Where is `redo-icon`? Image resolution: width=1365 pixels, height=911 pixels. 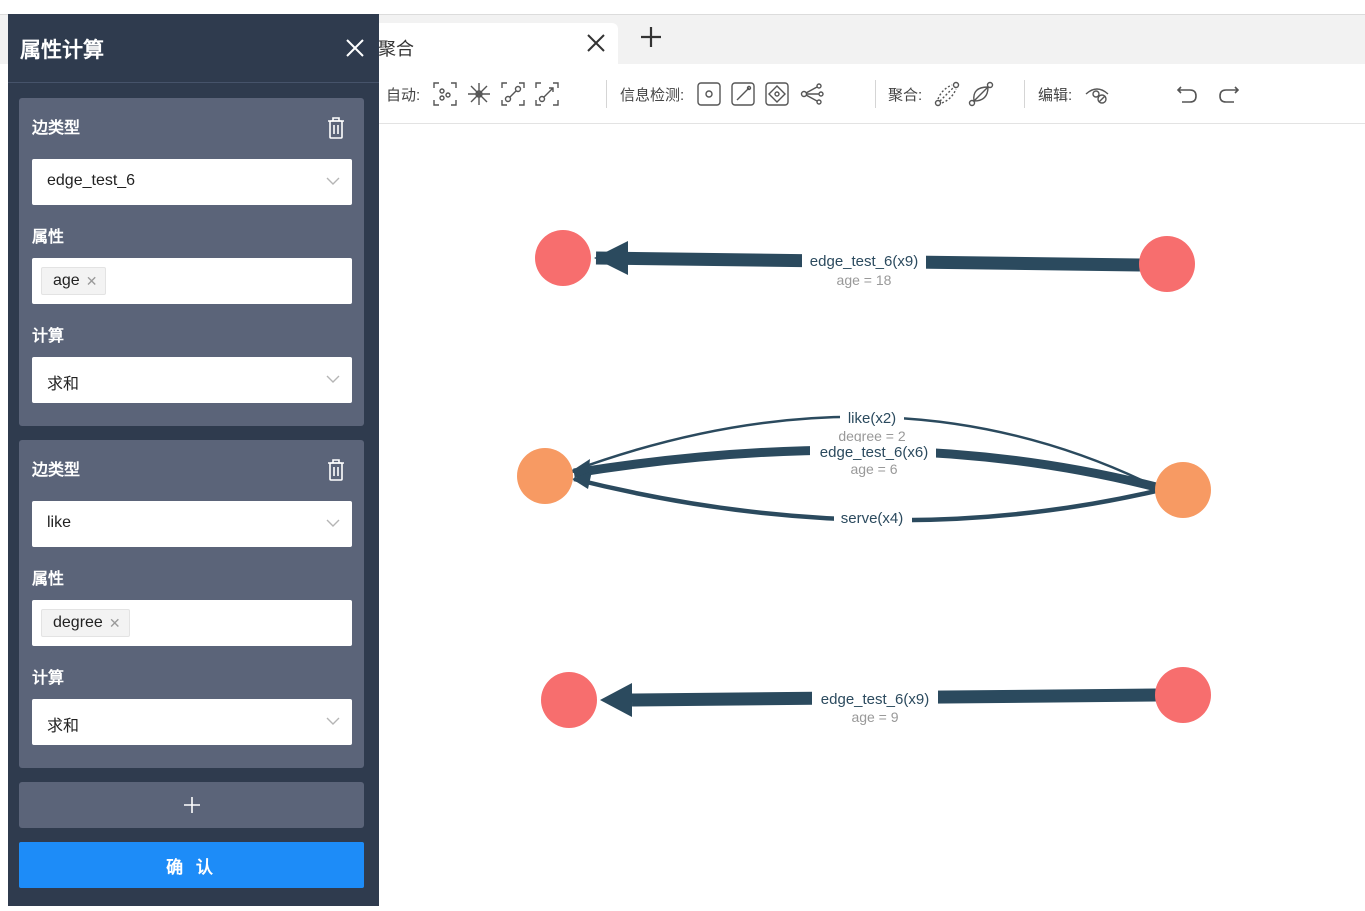
redo-icon is located at coordinates (1229, 94).